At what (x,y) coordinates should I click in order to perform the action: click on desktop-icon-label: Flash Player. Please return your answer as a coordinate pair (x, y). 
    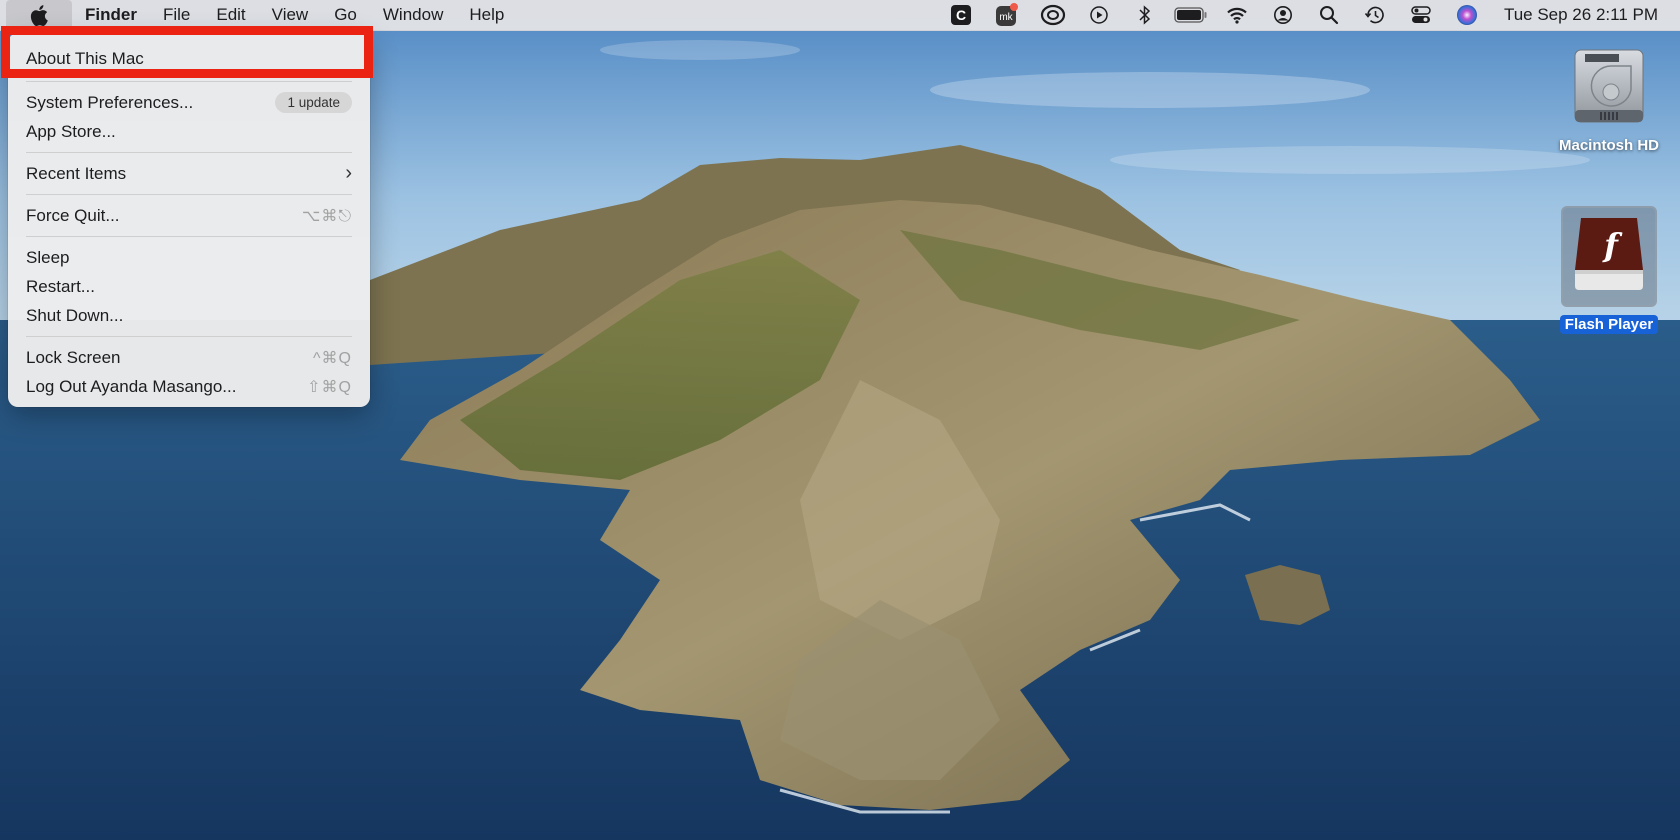
    Looking at the image, I should click on (1609, 324).